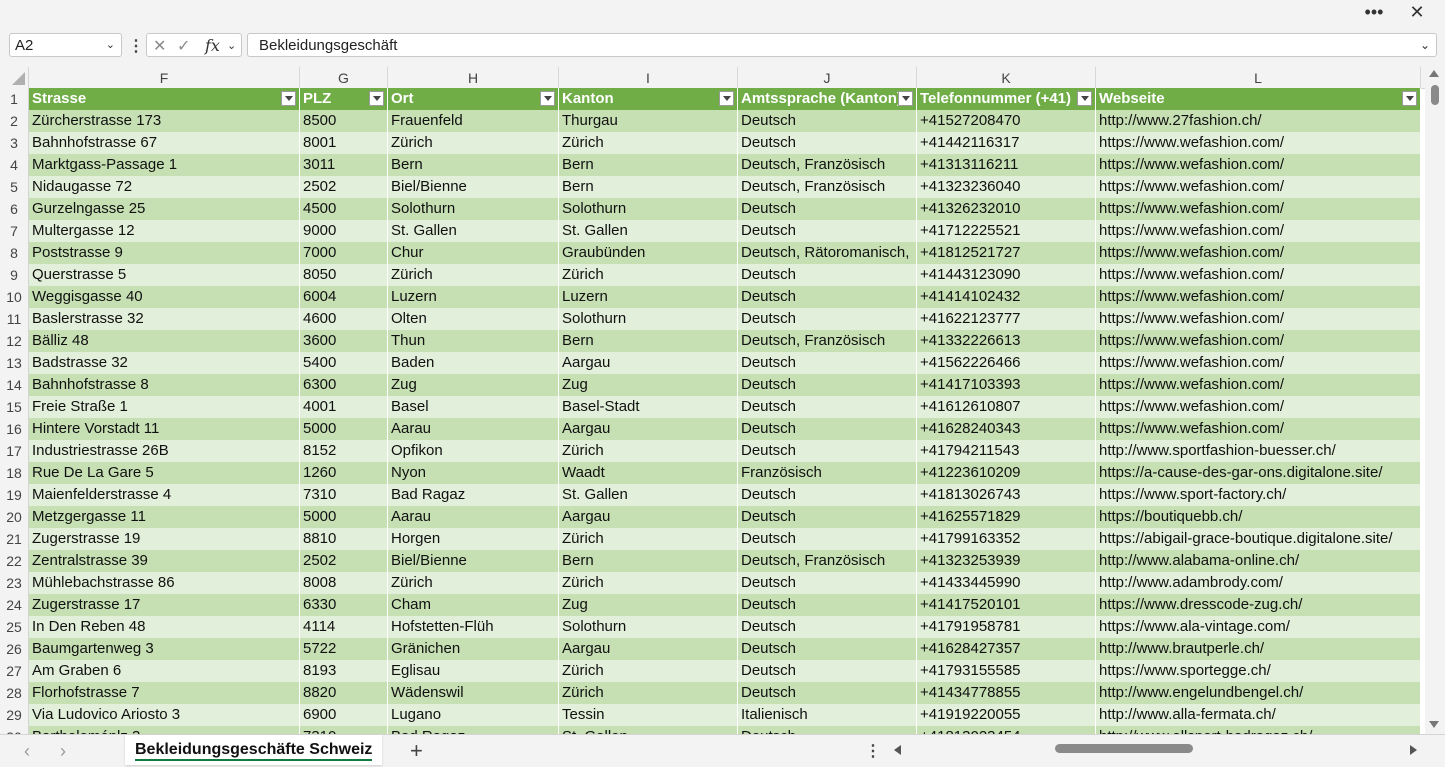 This screenshot has height=767, width=1445. Describe the element at coordinates (1006, 605) in the screenshot. I see `table-cell: +41417520101` at that location.